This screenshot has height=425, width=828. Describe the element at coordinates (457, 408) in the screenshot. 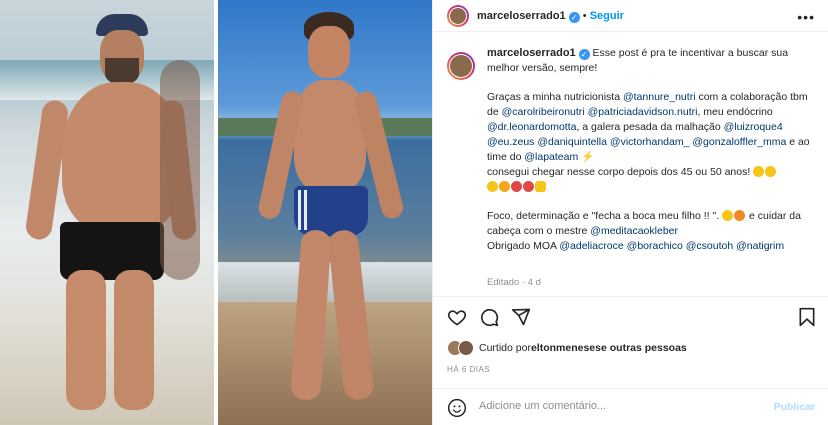

I see `emoji-icon` at that location.